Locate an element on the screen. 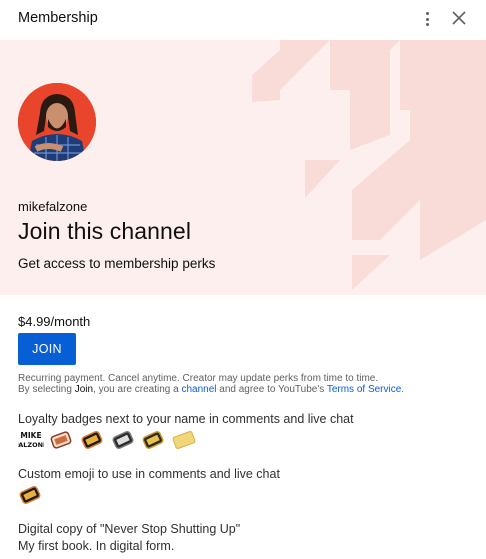 The height and width of the screenshot is (559, 486). terms-mid: , you are creating a is located at coordinates (137, 389).